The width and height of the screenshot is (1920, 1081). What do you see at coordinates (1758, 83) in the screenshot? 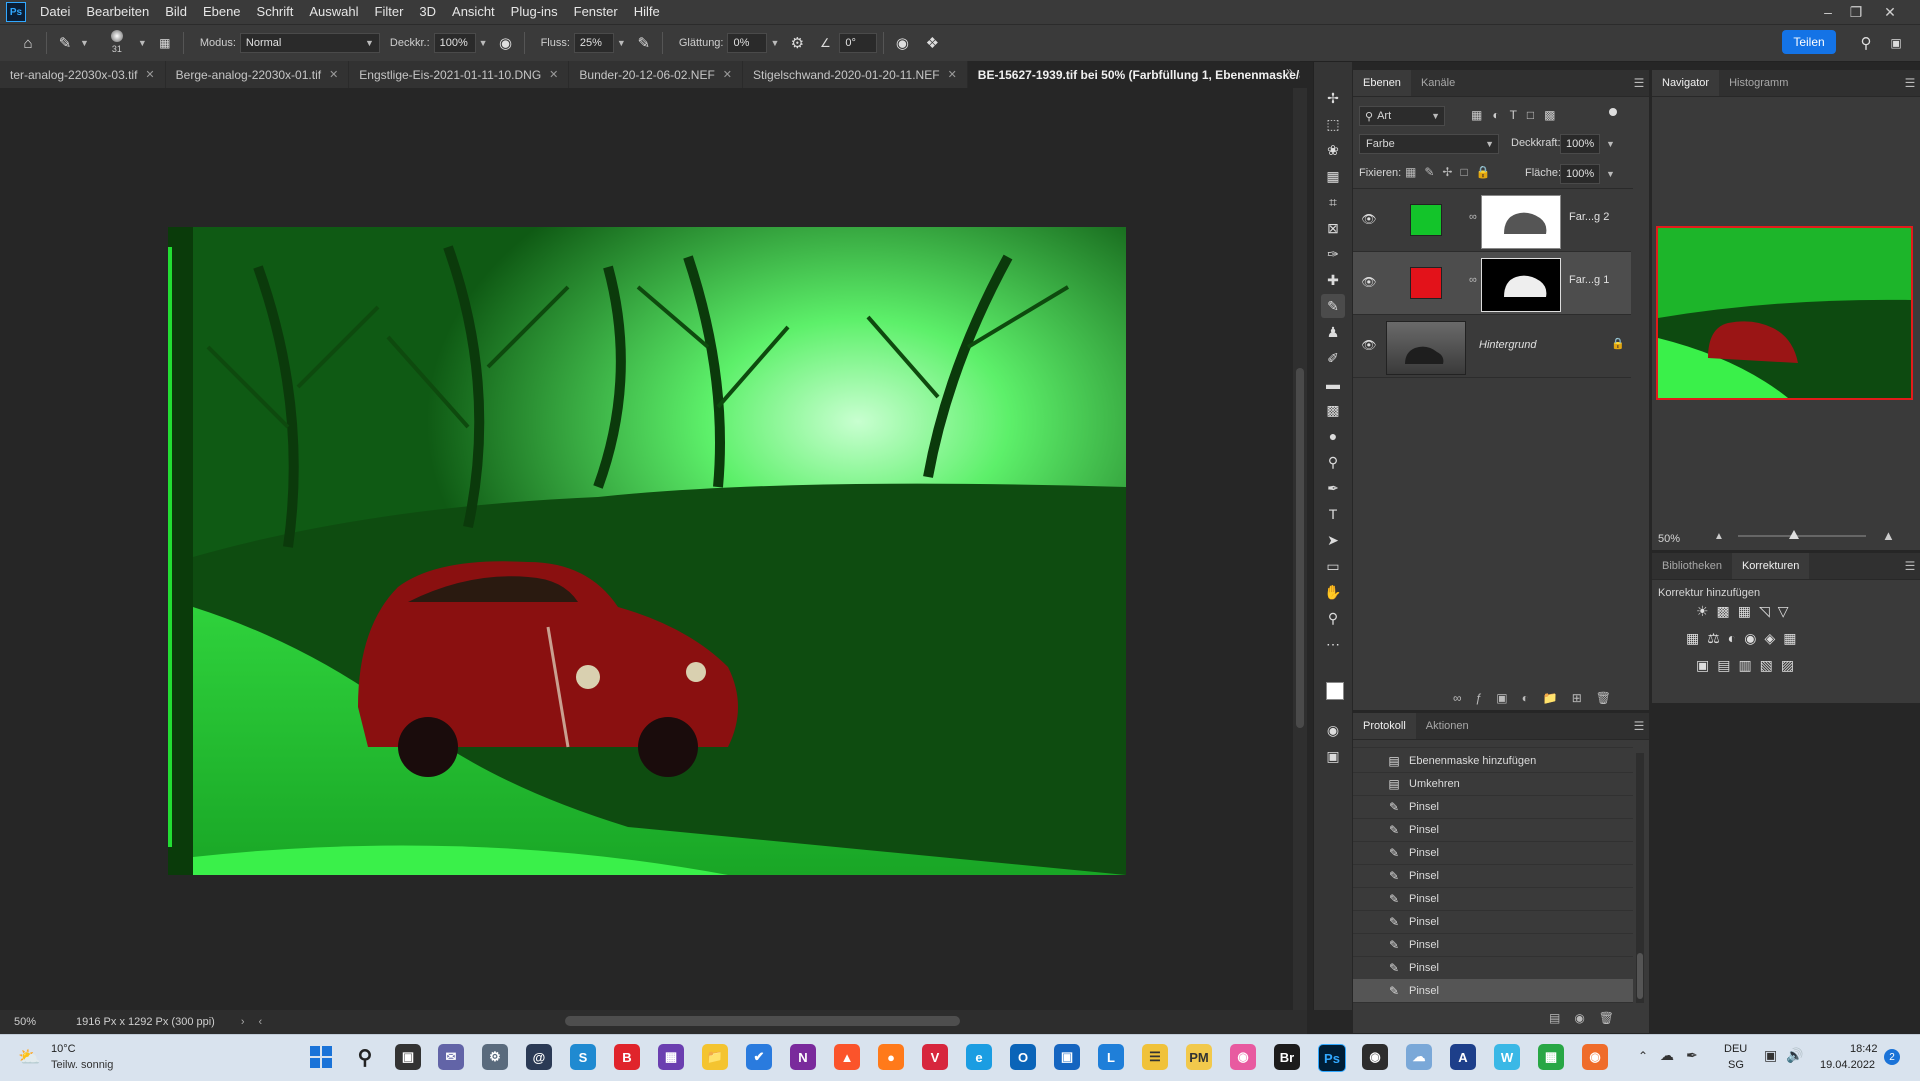
I see `tab-histogram: Histogramm` at bounding box center [1758, 83].